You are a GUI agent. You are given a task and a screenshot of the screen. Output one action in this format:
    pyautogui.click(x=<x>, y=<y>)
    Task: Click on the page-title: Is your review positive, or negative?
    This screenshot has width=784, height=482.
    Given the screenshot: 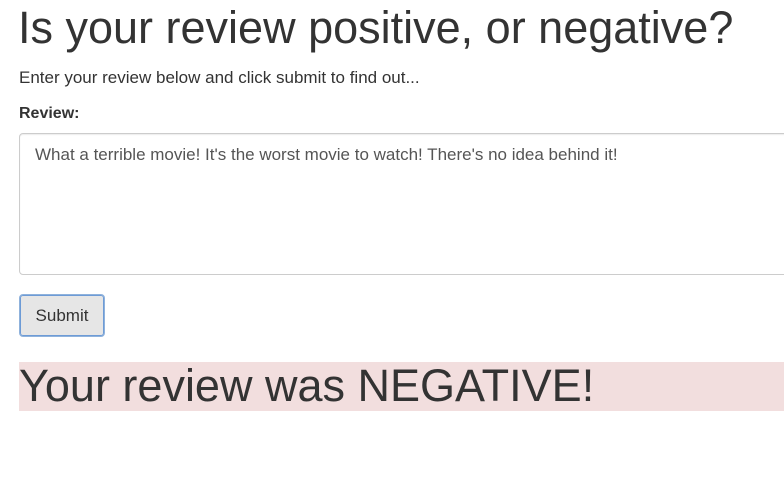 What is the action you would take?
    pyautogui.click(x=376, y=27)
    